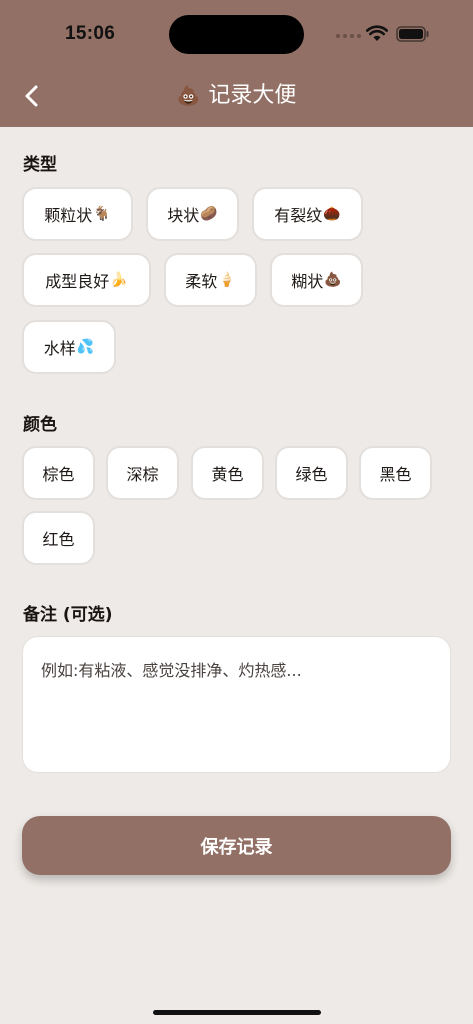  Describe the element at coordinates (119, 280) in the screenshot. I see `banana-icon: 🍌` at that location.